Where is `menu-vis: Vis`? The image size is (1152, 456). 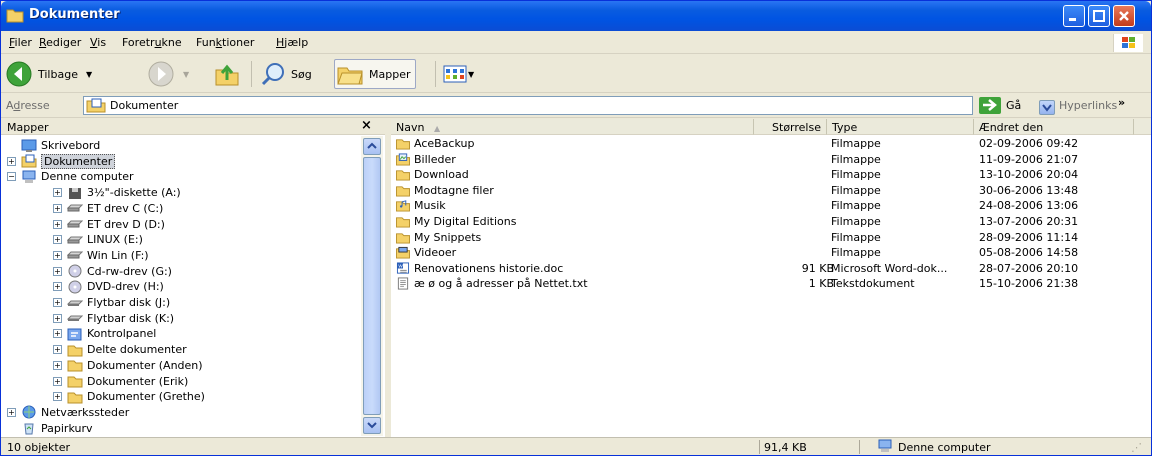
menu-vis: Vis is located at coordinates (98, 42).